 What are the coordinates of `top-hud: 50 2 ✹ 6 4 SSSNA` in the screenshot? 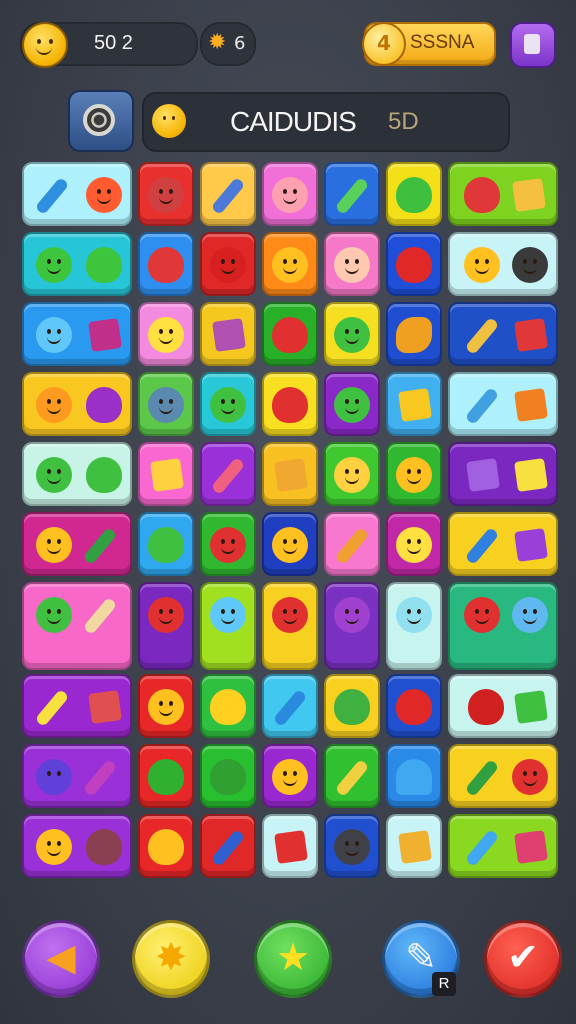 It's located at (288, 45).